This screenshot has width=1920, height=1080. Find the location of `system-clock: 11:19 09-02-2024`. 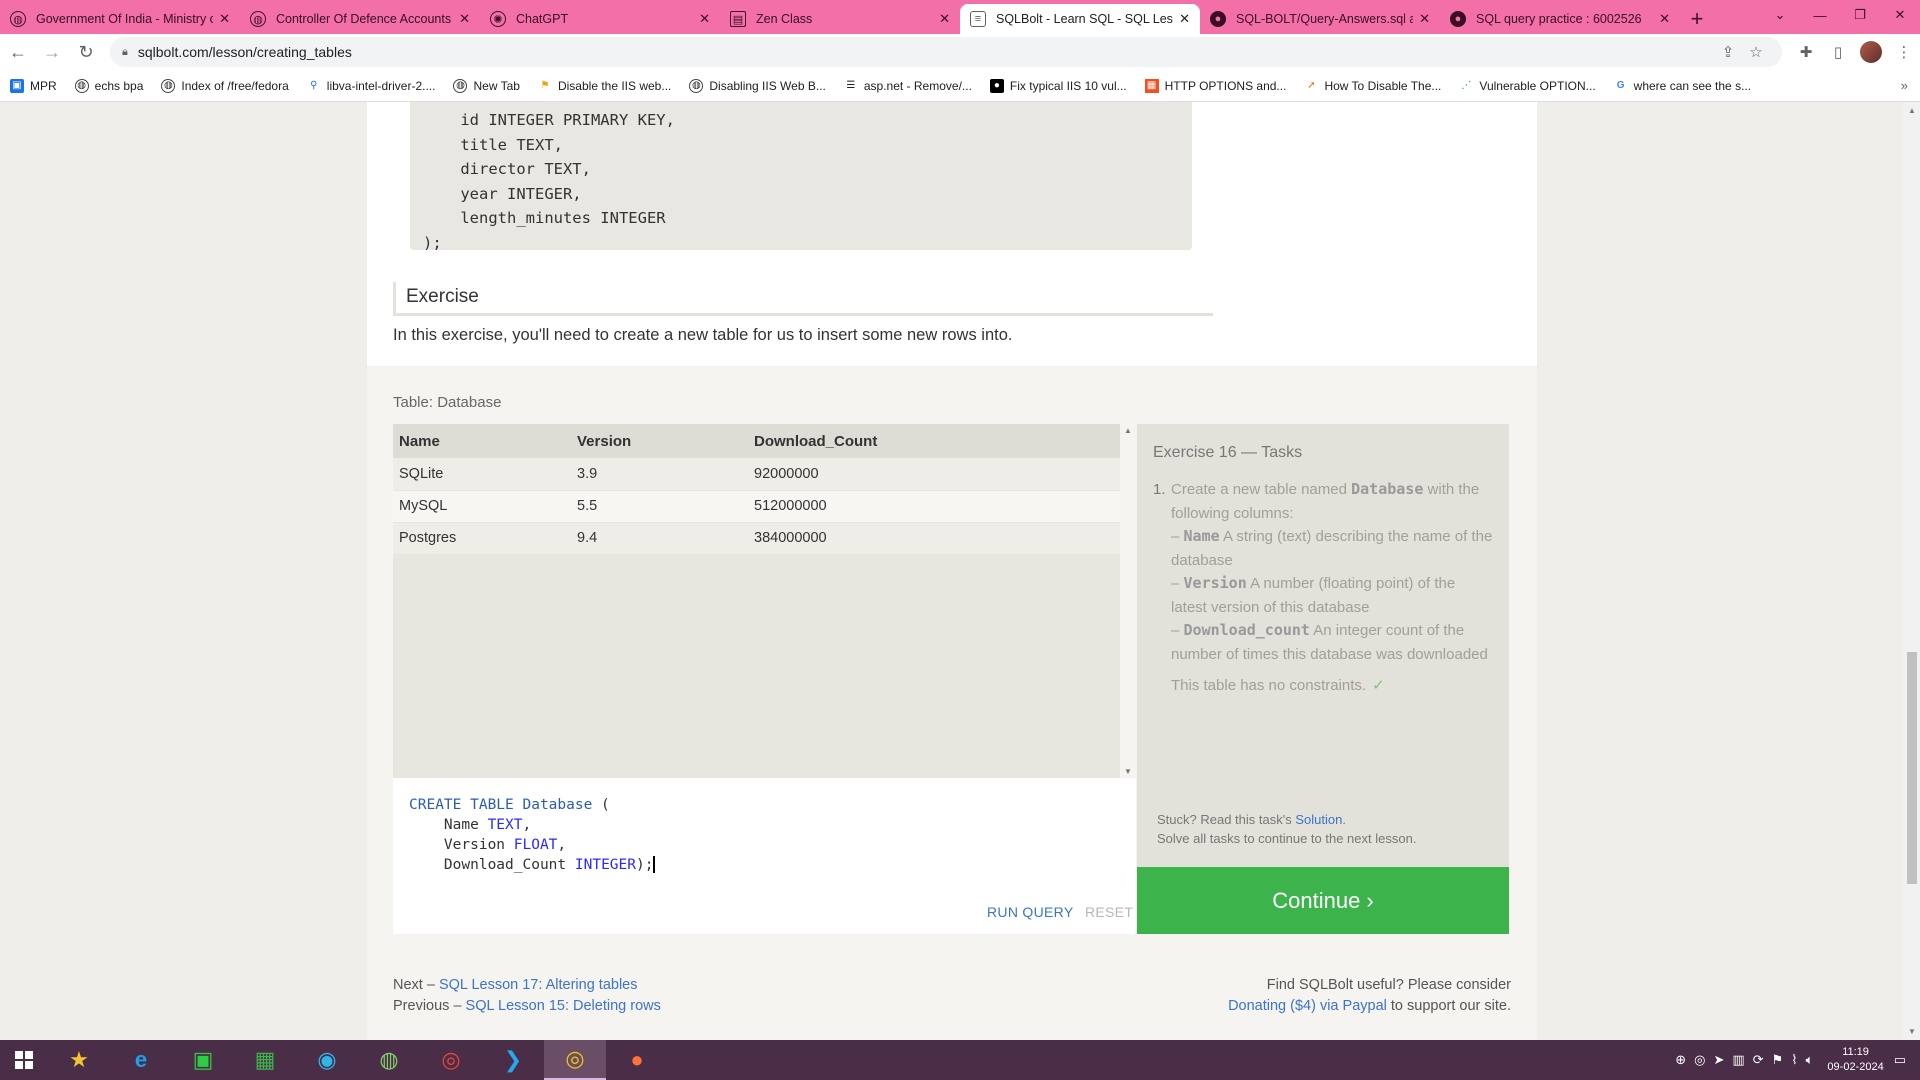

system-clock: 11:19 09-02-2024 is located at coordinates (1855, 1060).